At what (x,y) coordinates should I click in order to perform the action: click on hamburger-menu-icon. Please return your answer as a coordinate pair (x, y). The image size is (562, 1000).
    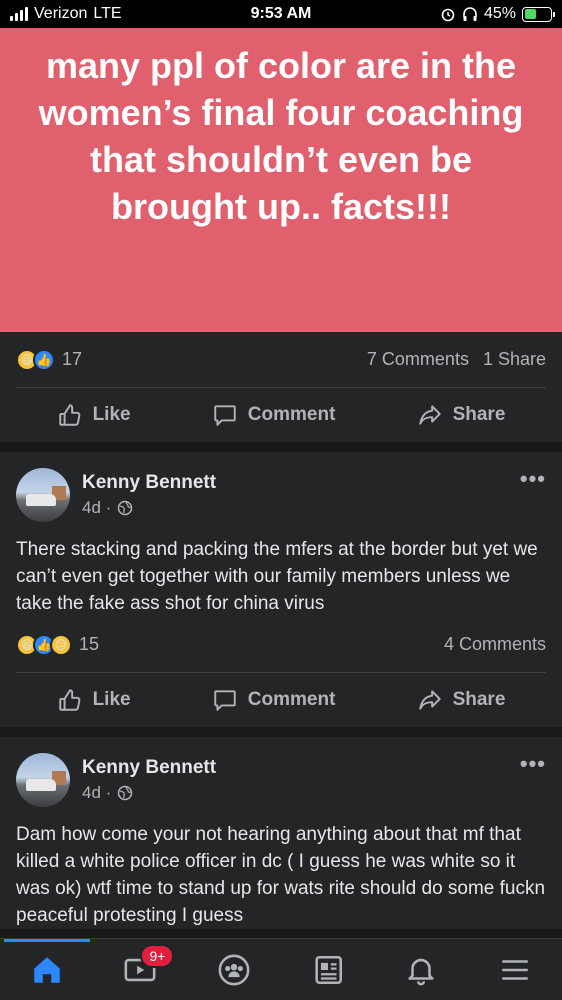
    Looking at the image, I should click on (515, 969).